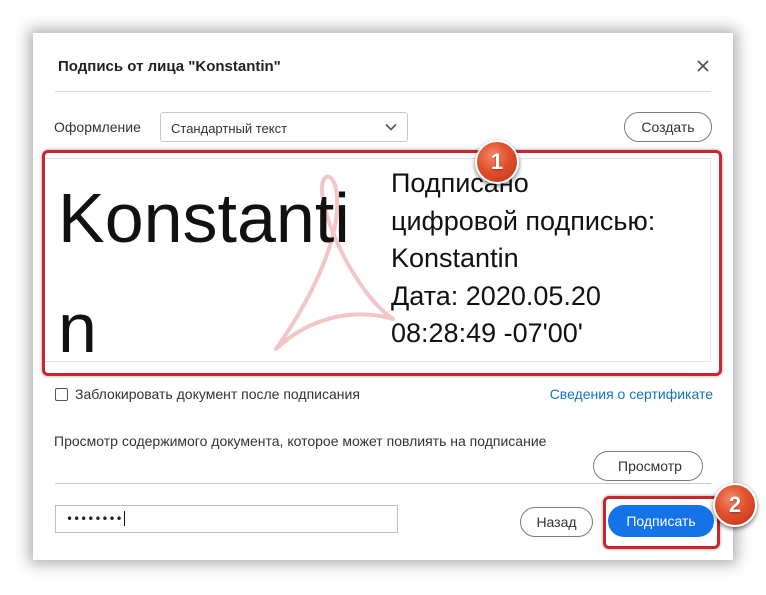  Describe the element at coordinates (703, 66) in the screenshot. I see `close-icon` at that location.